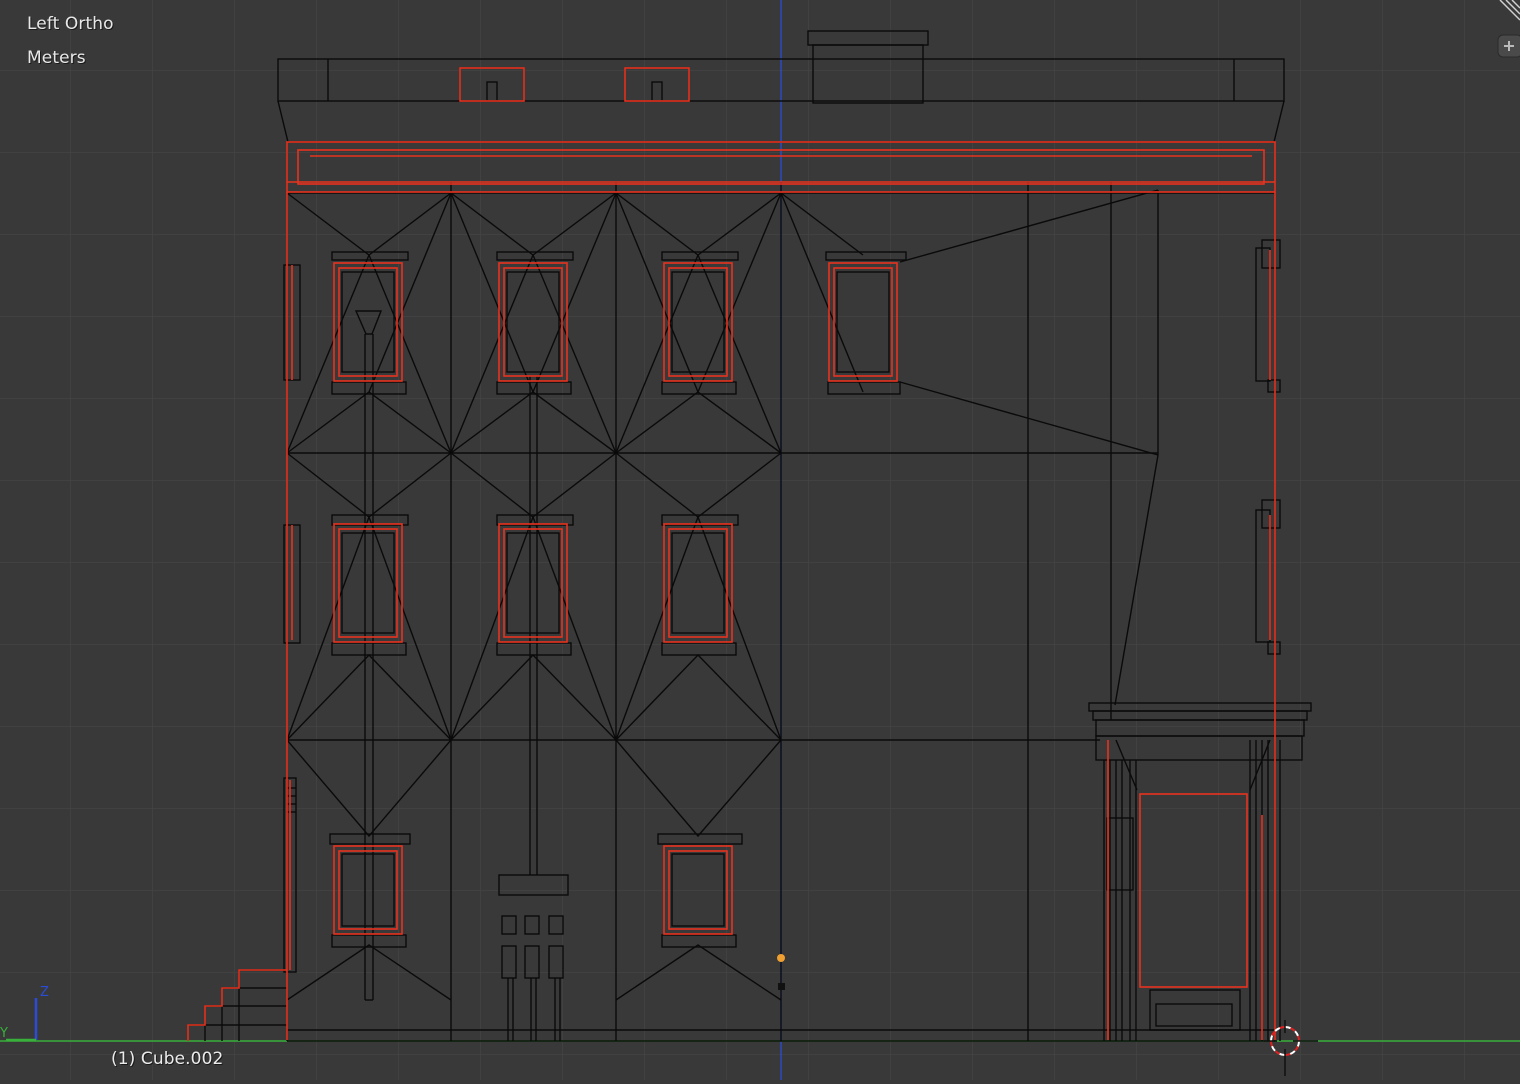  Describe the element at coordinates (1508, 46) in the screenshot. I see `view-properties-plus-icon` at that location.